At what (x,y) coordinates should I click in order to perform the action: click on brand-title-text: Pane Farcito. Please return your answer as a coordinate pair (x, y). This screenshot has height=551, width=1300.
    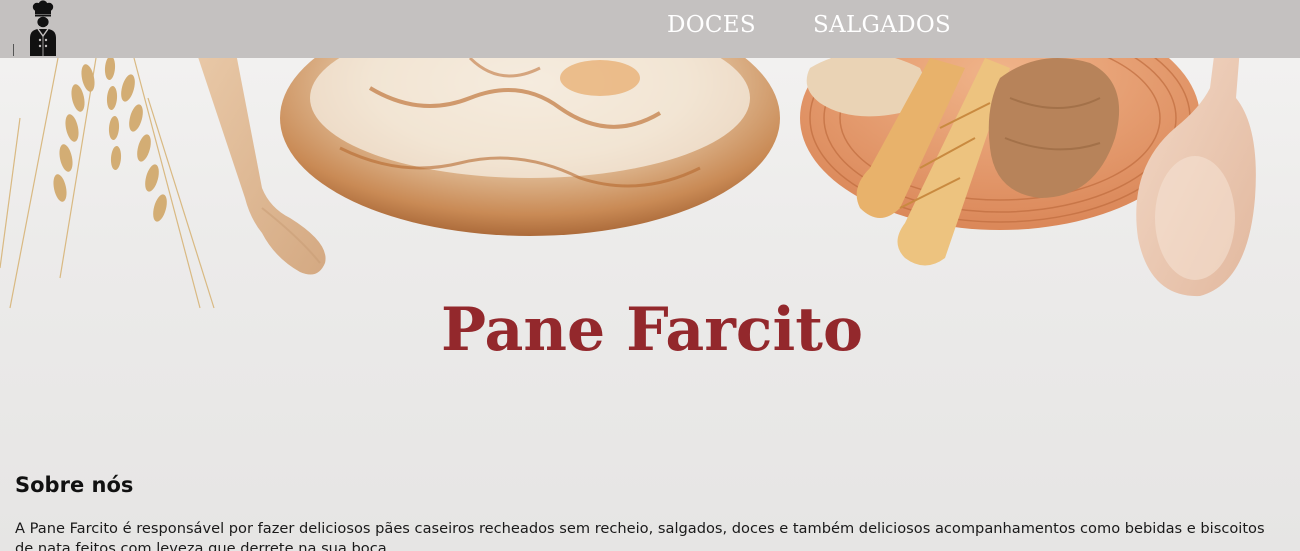
    Looking at the image, I should click on (652, 330).